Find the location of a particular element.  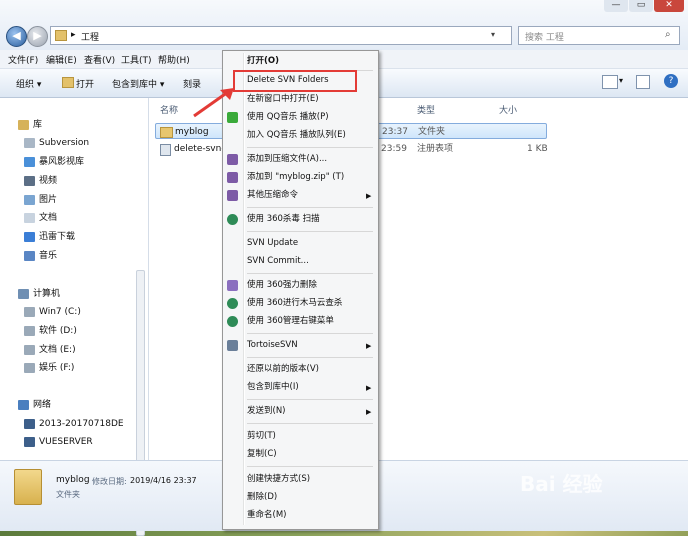

menu-360-scan: 使用 360杀毒 扫描 is located at coordinates (283, 219).